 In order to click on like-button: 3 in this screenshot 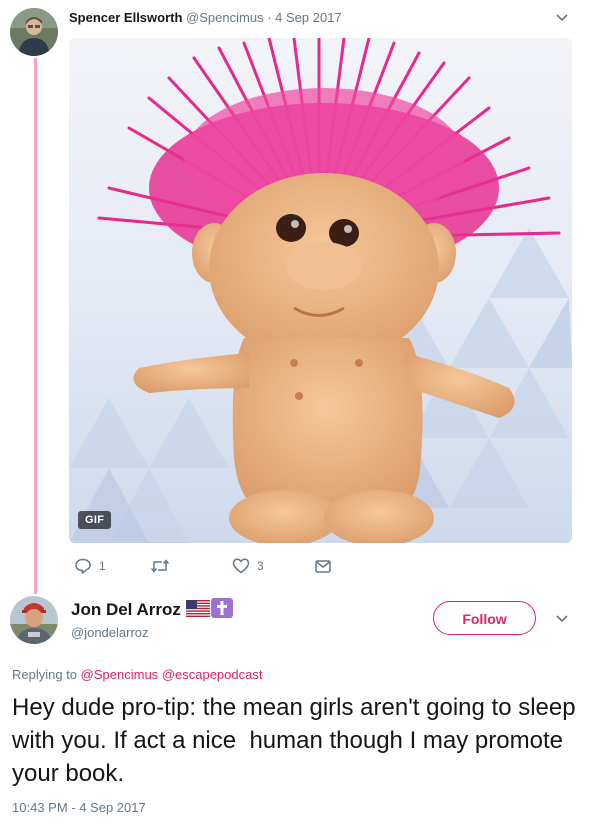, I will do `click(248, 566)`.